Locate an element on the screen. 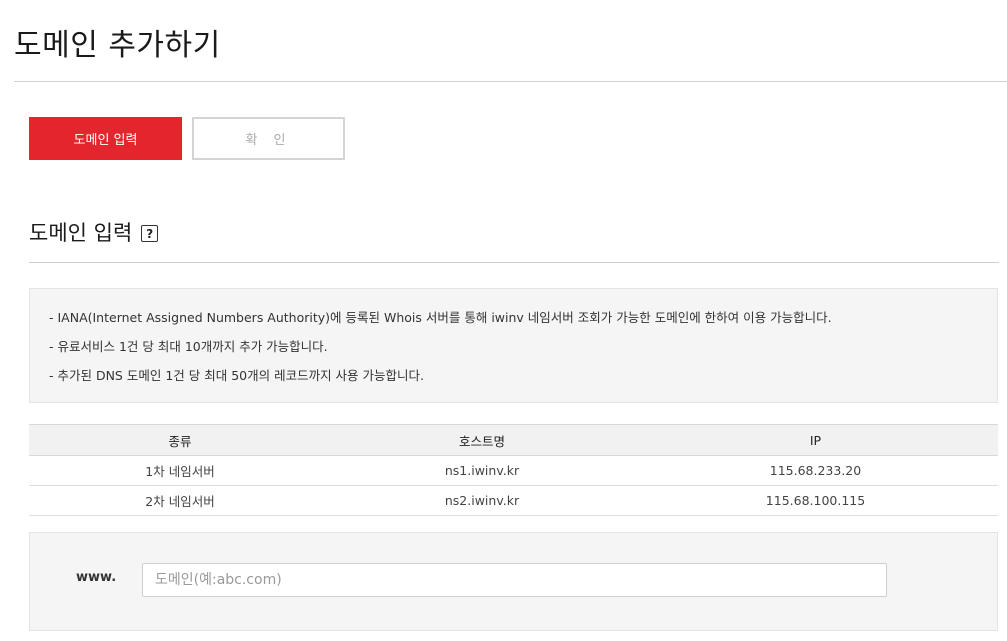 The width and height of the screenshot is (1007, 641). table-row: 1차 네임서버 ns1.iwinv.kr 115.68.233.20 is located at coordinates (513, 470).